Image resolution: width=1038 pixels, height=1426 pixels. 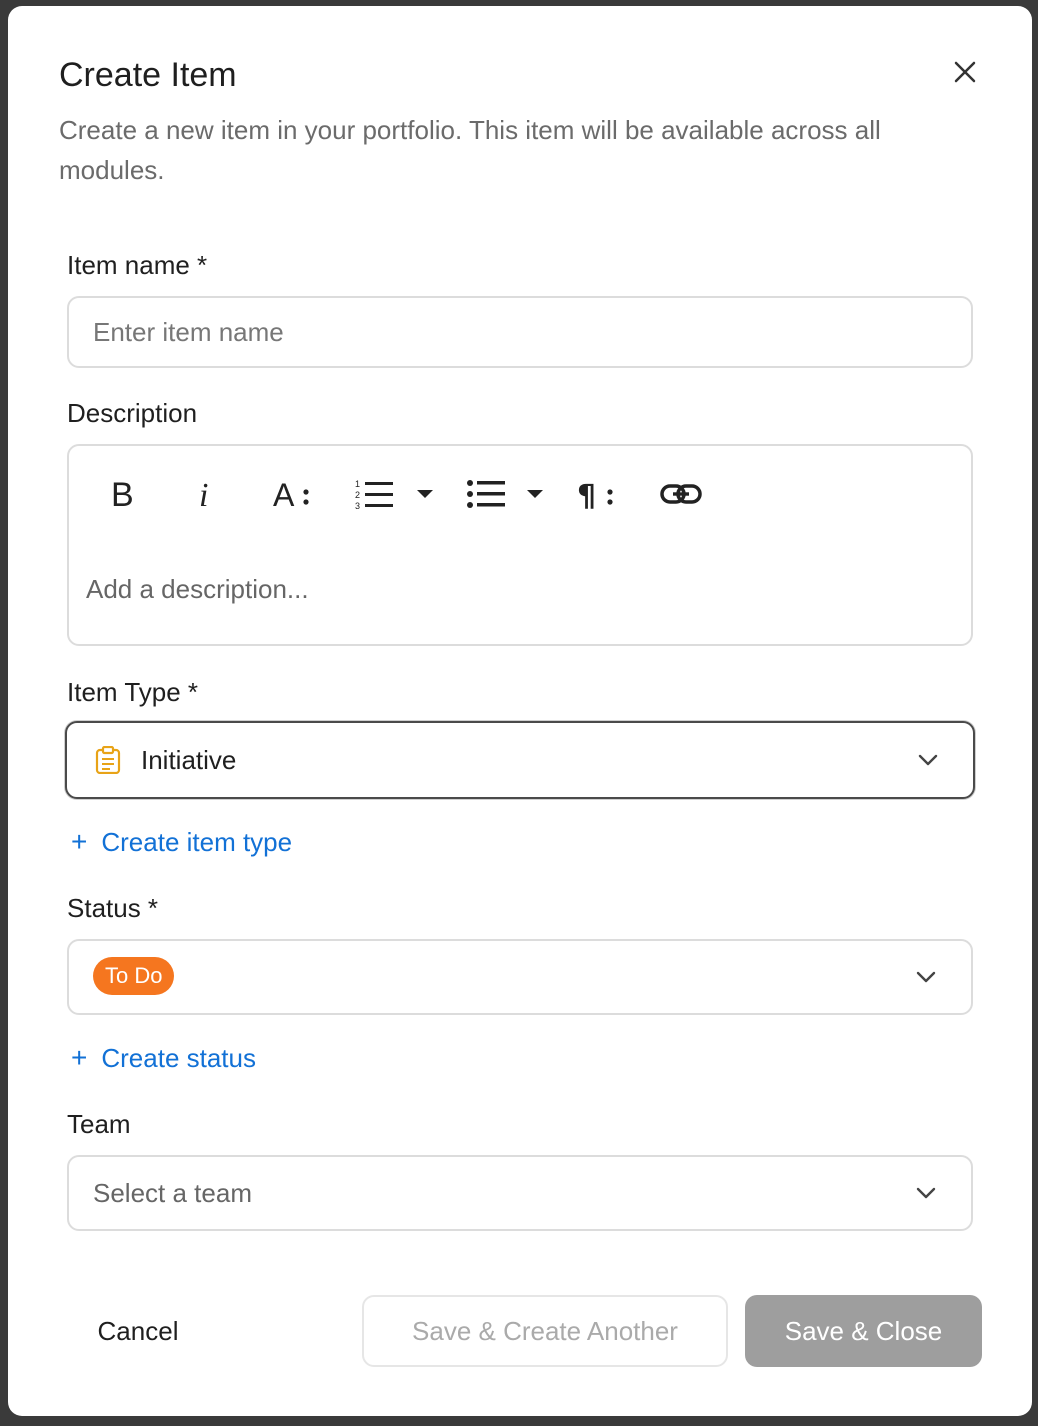 What do you see at coordinates (357, 484) in the screenshot?
I see `svg-text: 1` at bounding box center [357, 484].